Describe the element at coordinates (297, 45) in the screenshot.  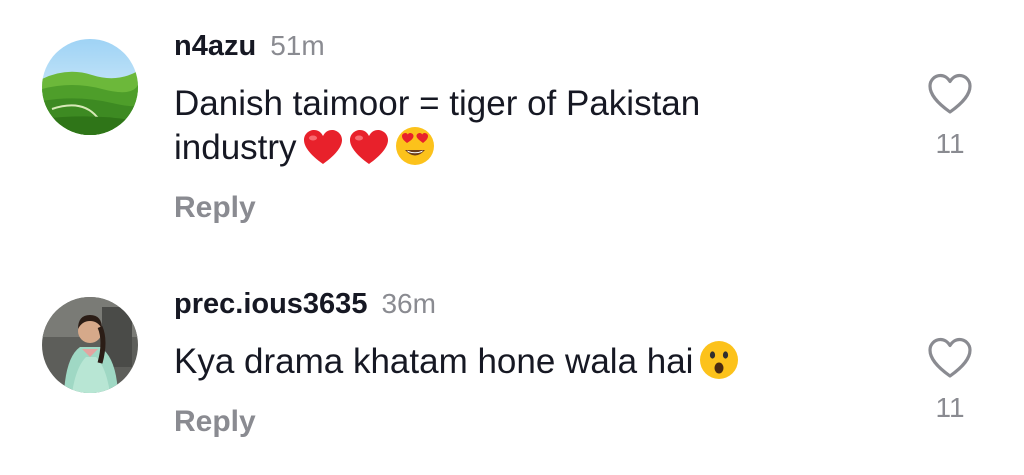
I see `timestamp: 51m` at that location.